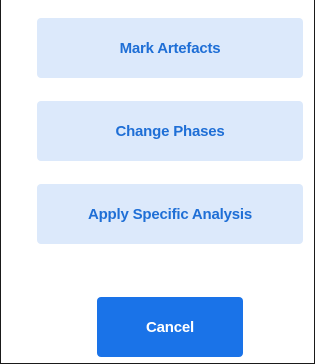 The height and width of the screenshot is (364, 320). What do you see at coordinates (170, 327) in the screenshot?
I see `cancel-button: Cancel` at bounding box center [170, 327].